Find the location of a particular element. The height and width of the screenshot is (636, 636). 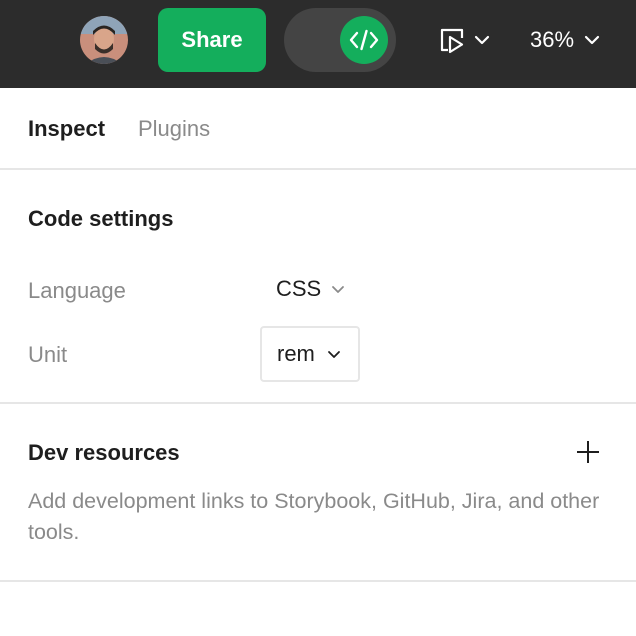

plus-icon is located at coordinates (588, 452).